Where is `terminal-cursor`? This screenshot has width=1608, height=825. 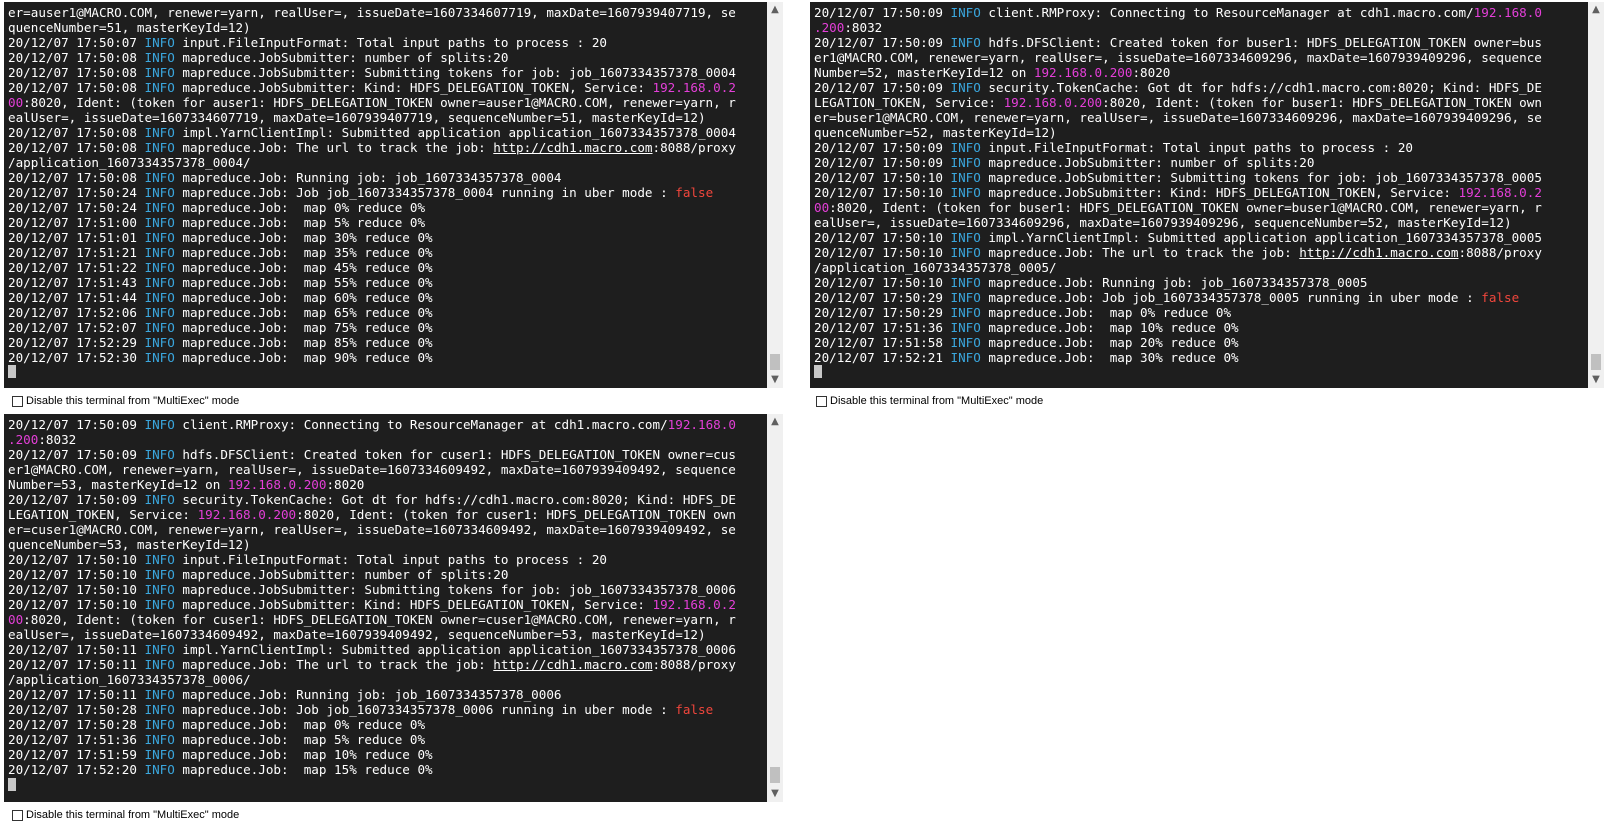 terminal-cursor is located at coordinates (12, 371).